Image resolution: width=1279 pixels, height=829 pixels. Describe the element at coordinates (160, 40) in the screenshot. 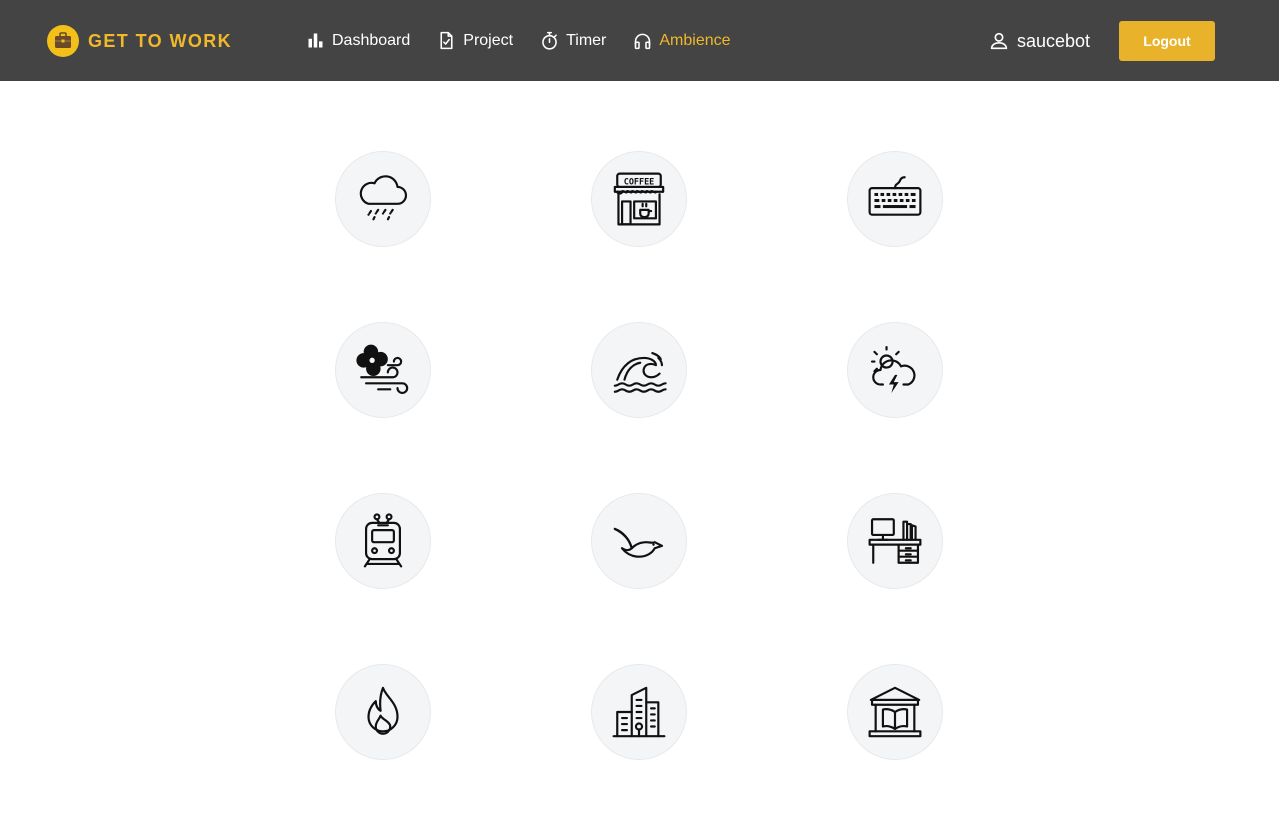

I see `brand-name: GET TO WORK` at that location.